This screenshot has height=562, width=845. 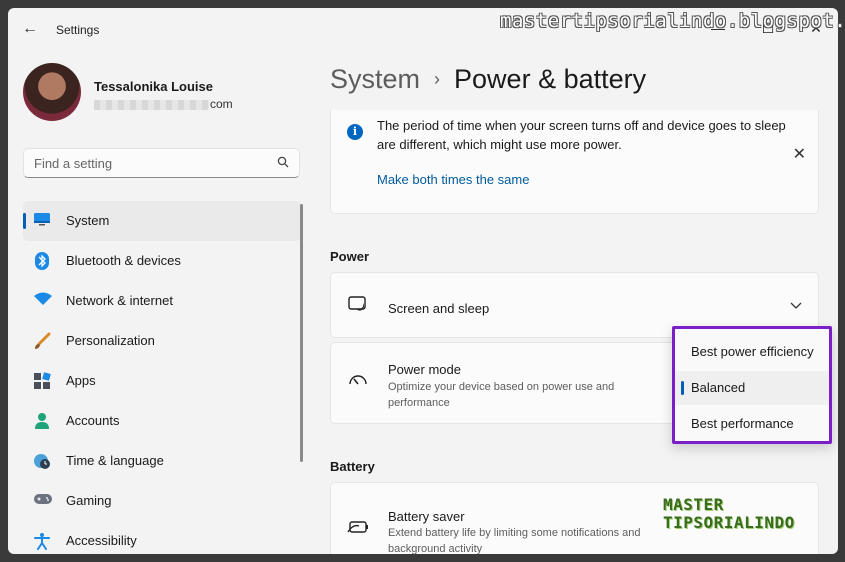 I want to click on person-icon, so click(x=42, y=421).